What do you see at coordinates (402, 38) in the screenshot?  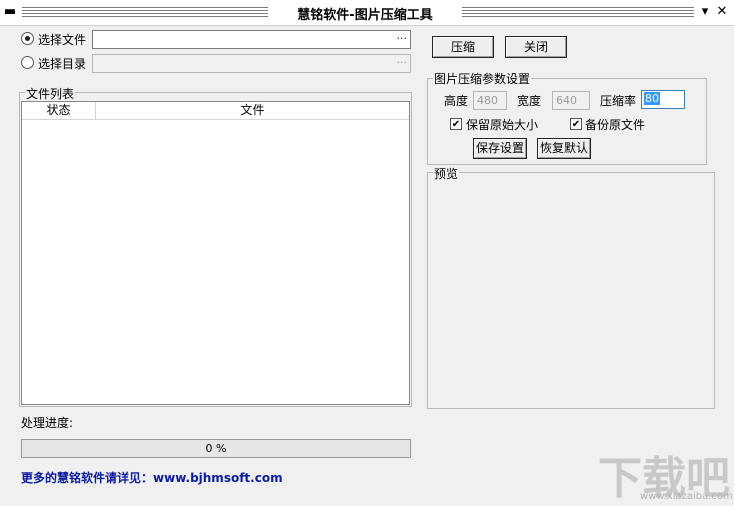 I see `browse-file-icon: ···` at bounding box center [402, 38].